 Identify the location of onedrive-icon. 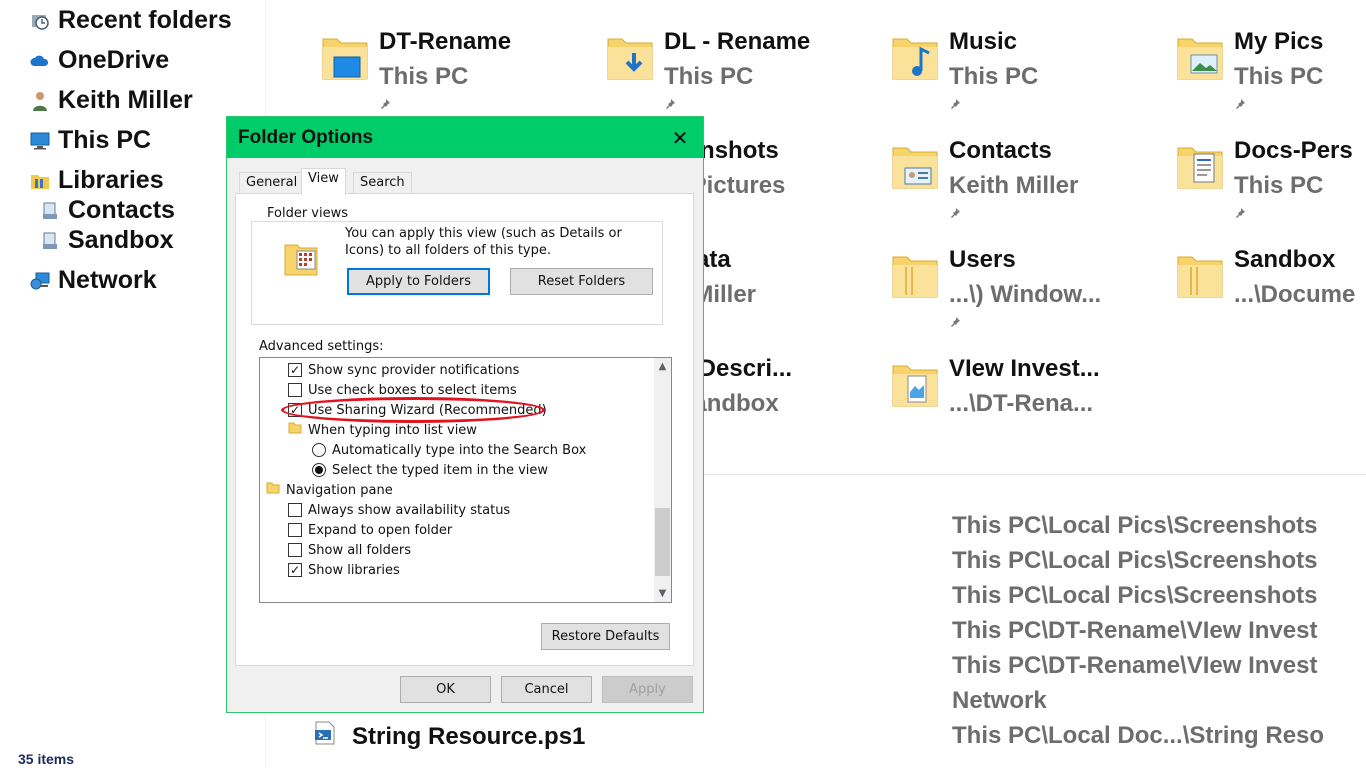
(40, 61).